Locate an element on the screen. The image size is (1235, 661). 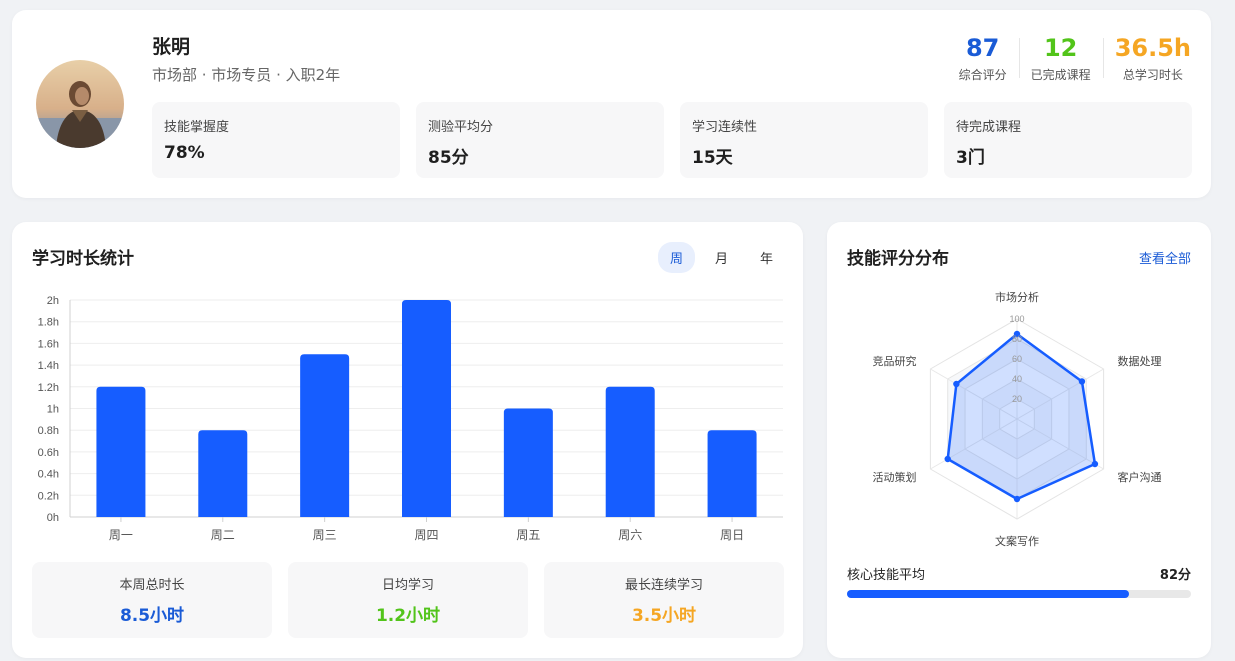
radar-tick-label: 80 is located at coordinates (1017, 339).